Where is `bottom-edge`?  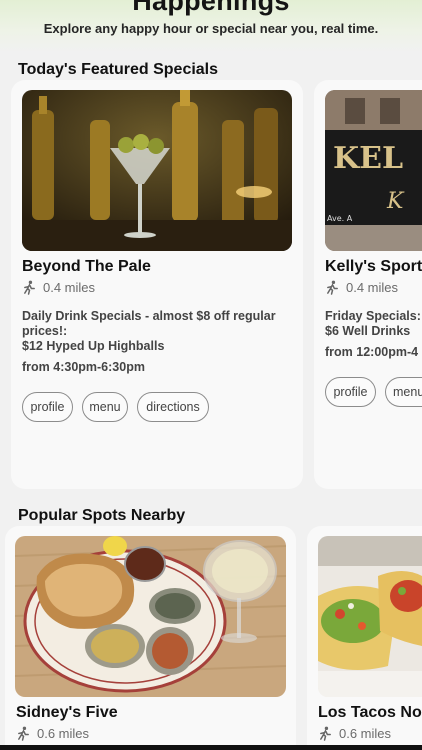
bottom-edge is located at coordinates (211, 747).